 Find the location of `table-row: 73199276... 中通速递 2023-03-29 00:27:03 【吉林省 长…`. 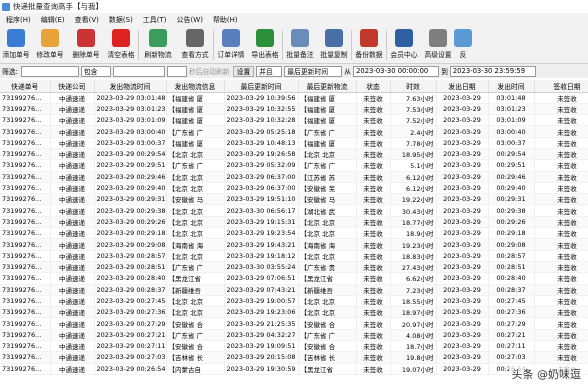

table-row: 73199276... 中通速递 2023-03-29 00:27:03 【吉林省 长… is located at coordinates (294, 357).